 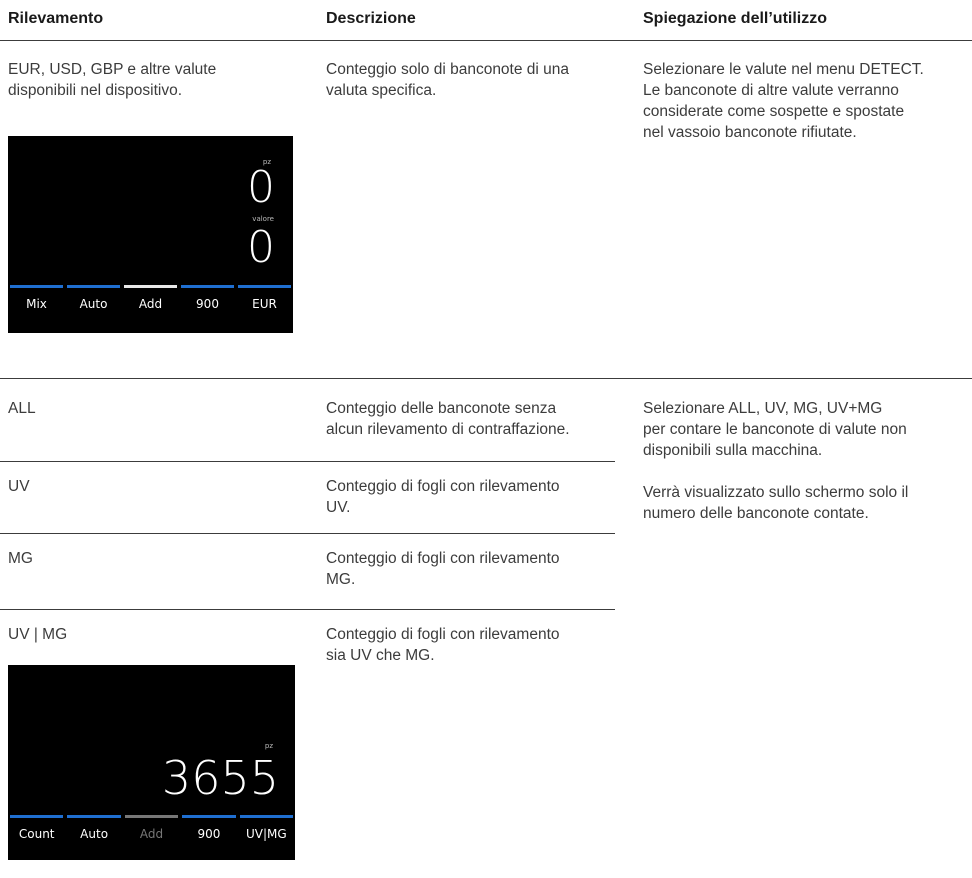 I want to click on device-screen-currency: pz 0 valore 0 Mix Auto Add 900 EUR, so click(x=150, y=234).